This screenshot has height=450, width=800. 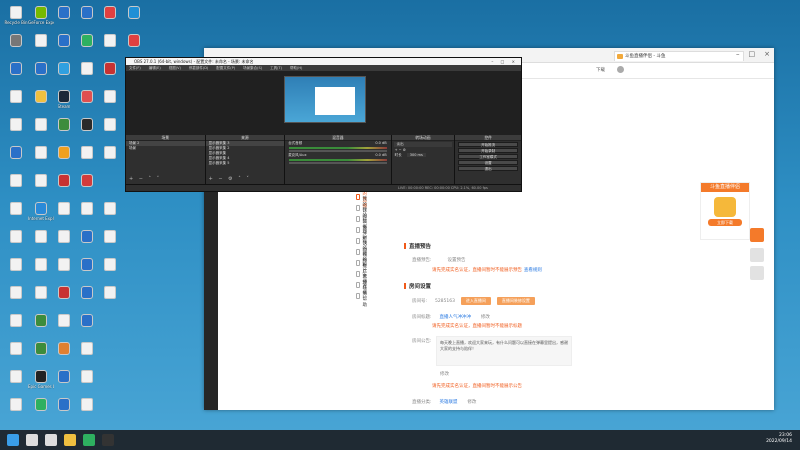 I want to click on edit-announce-button: 修改, so click(x=444, y=374).